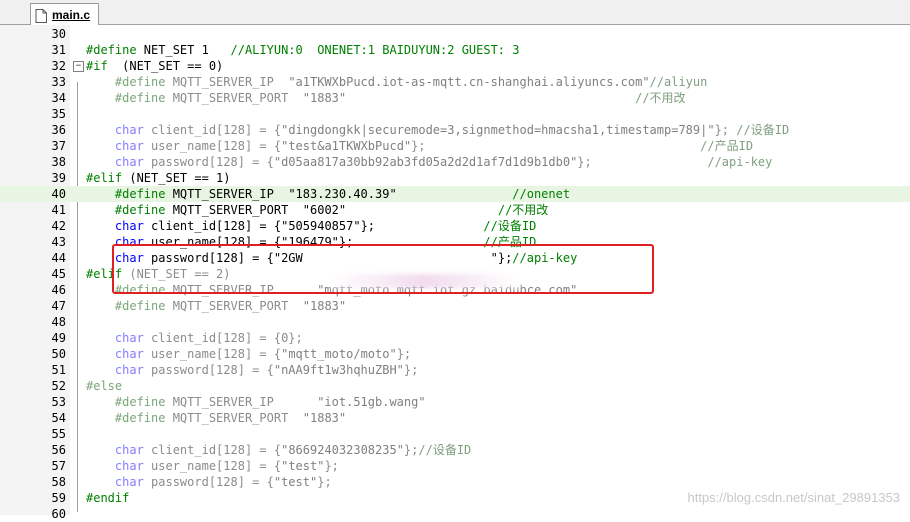 This screenshot has width=910, height=522. Describe the element at coordinates (455, 466) in the screenshot. I see `code-line: 57 char user_name[128] = {"test"};` at that location.